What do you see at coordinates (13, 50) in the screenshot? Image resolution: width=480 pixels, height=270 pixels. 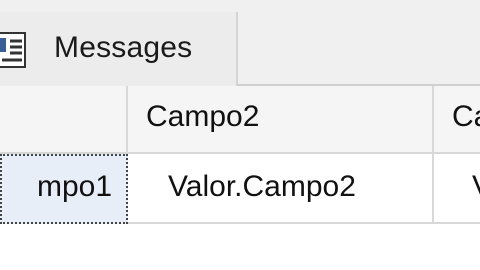 I see `messages-icon` at bounding box center [13, 50].